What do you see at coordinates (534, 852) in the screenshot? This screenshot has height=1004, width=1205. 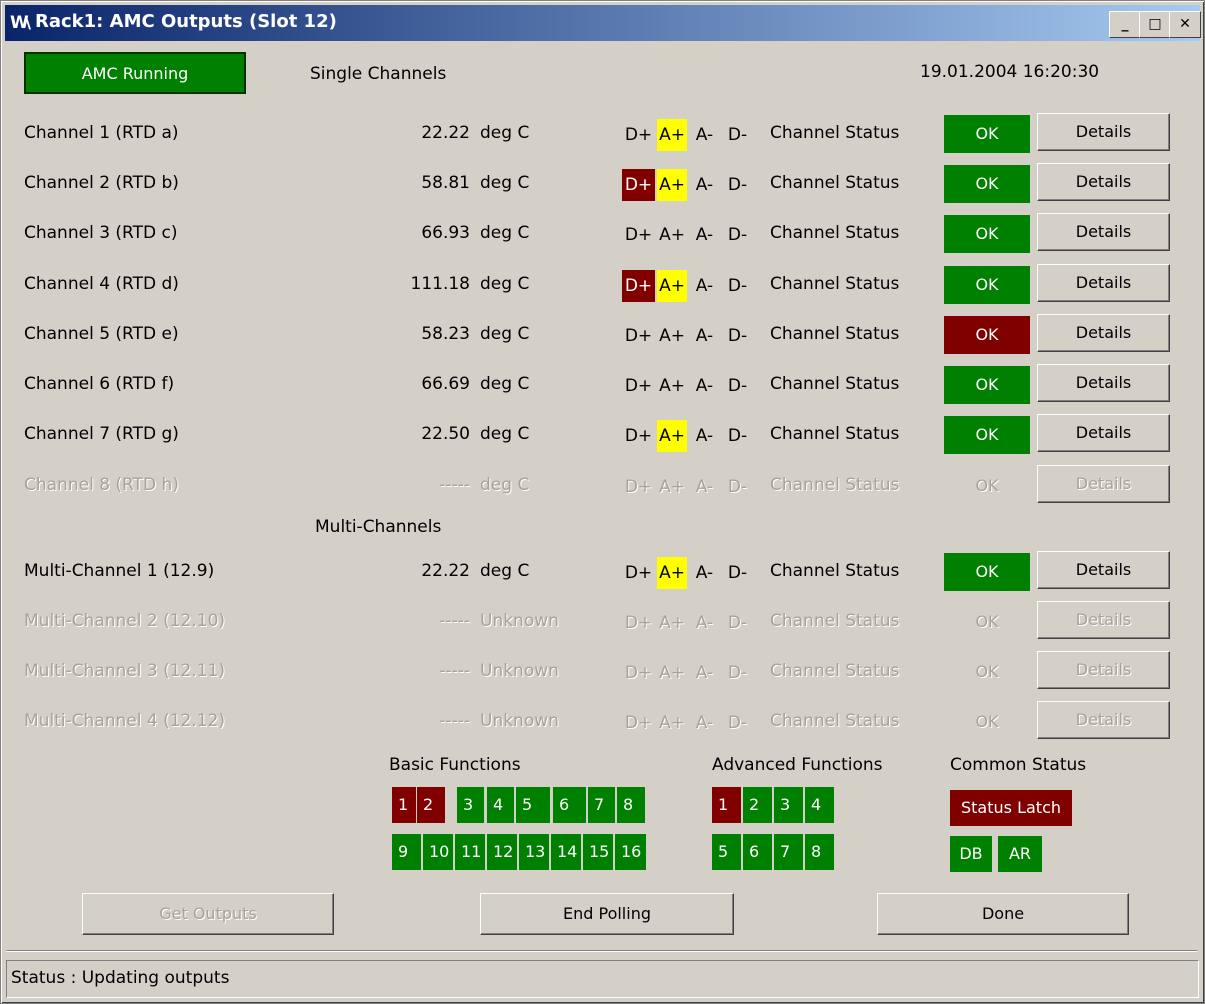 I see `basic-function-13: 13` at bounding box center [534, 852].